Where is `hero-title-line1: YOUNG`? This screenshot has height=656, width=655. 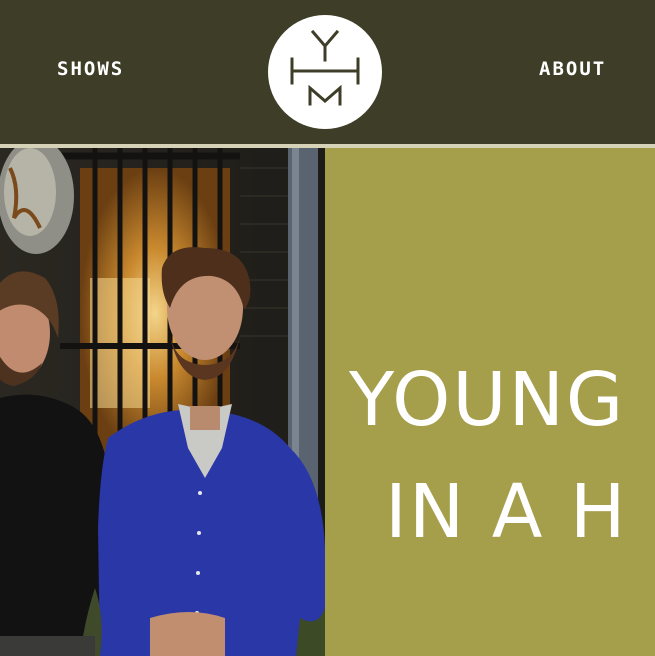 hero-title-line1: YOUNG is located at coordinates (487, 400).